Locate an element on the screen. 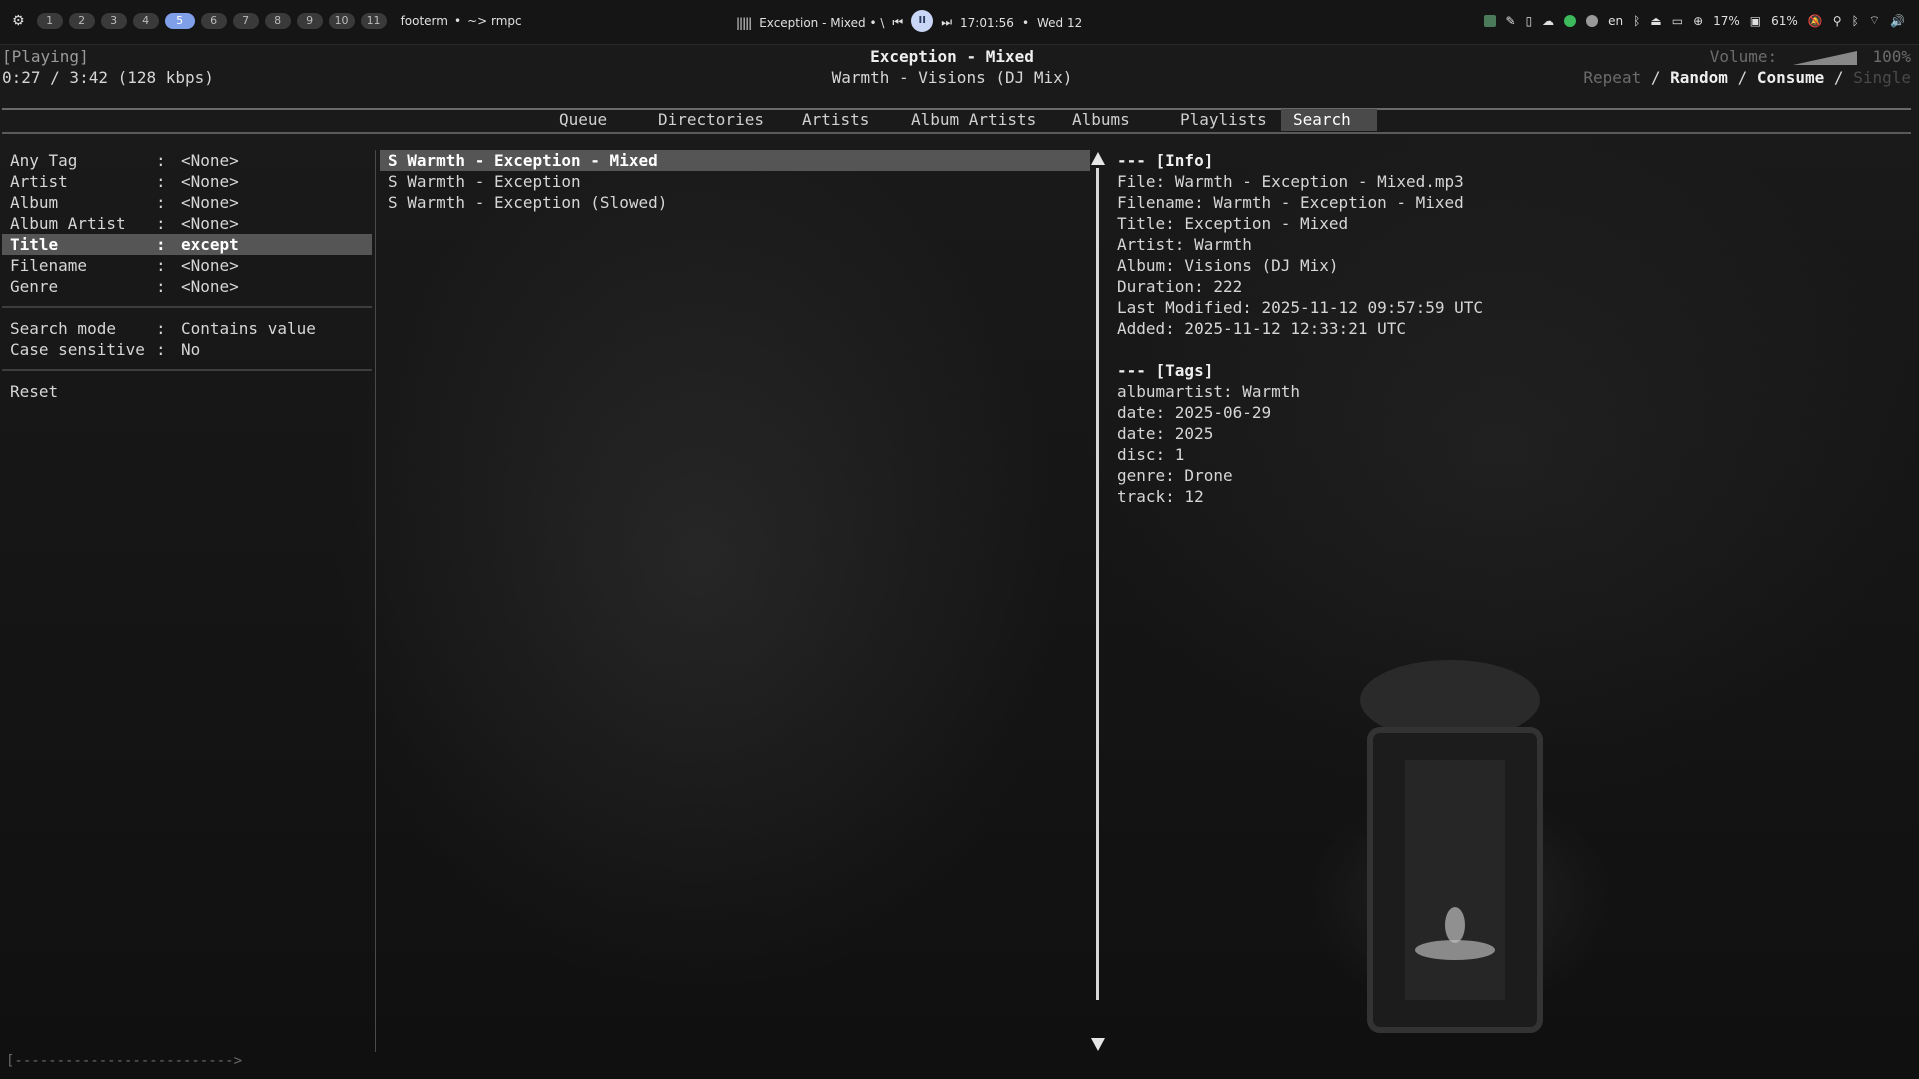  workspace-8: 8 is located at coordinates (277, 21).